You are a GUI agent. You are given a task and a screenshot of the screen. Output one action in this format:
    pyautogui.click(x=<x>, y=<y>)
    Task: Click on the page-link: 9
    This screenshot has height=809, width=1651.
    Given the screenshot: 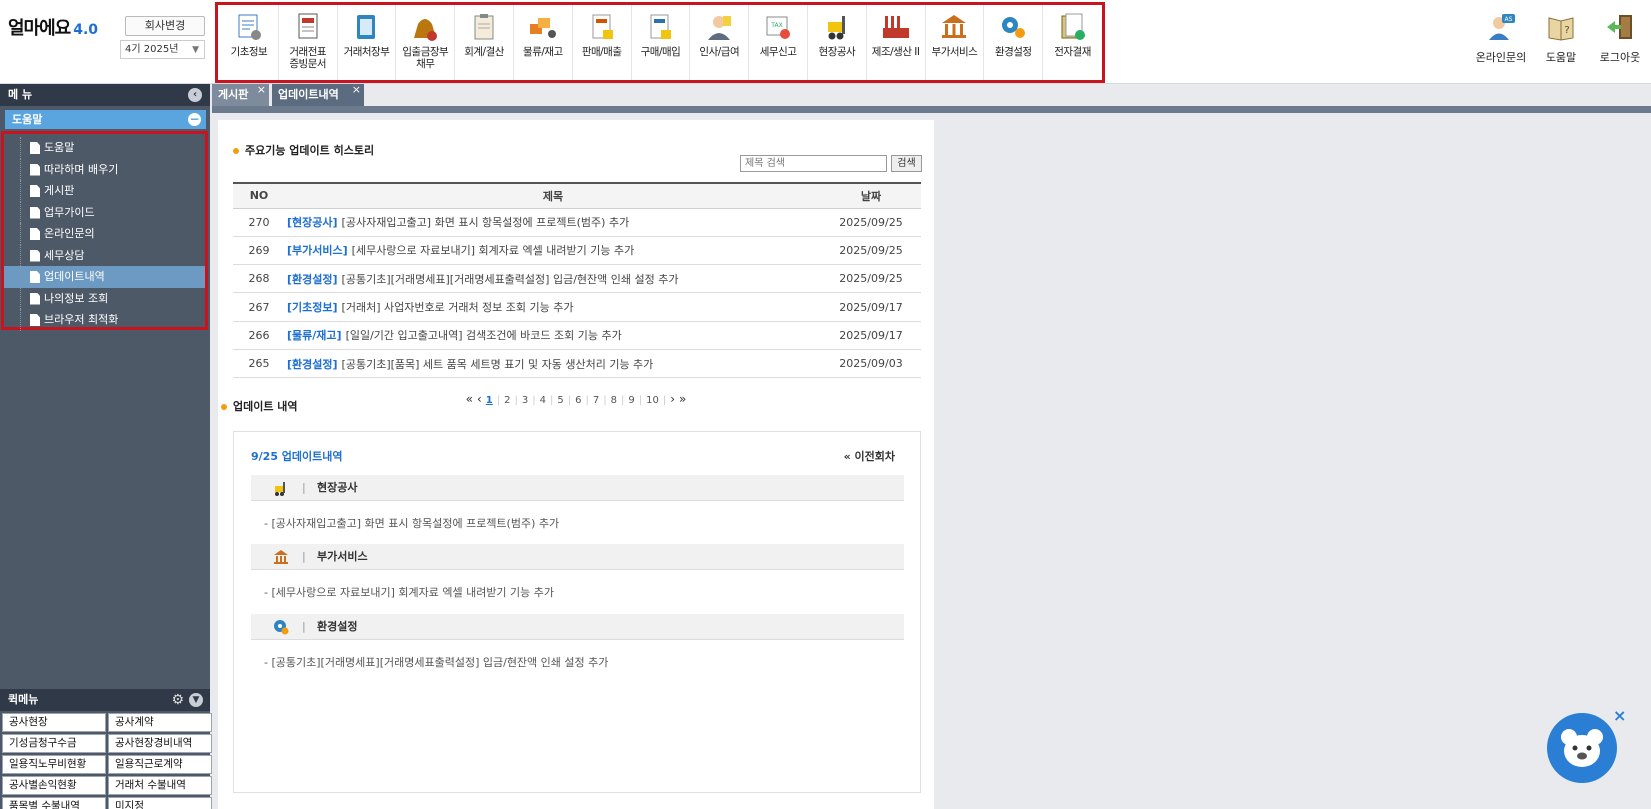 What is the action you would take?
    pyautogui.click(x=631, y=400)
    